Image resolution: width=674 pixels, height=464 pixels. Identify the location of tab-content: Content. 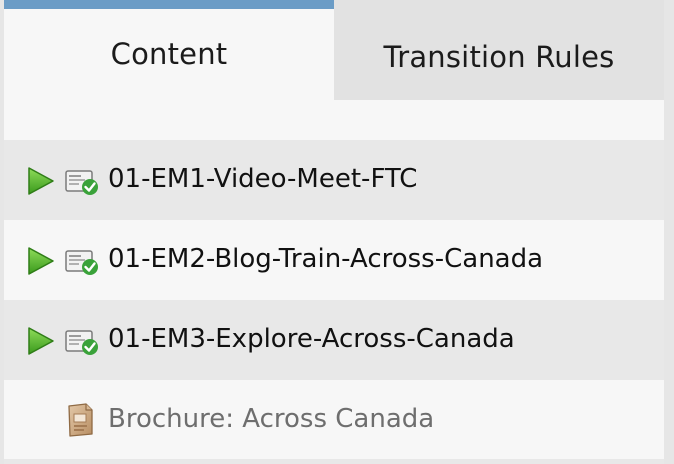
(169, 50).